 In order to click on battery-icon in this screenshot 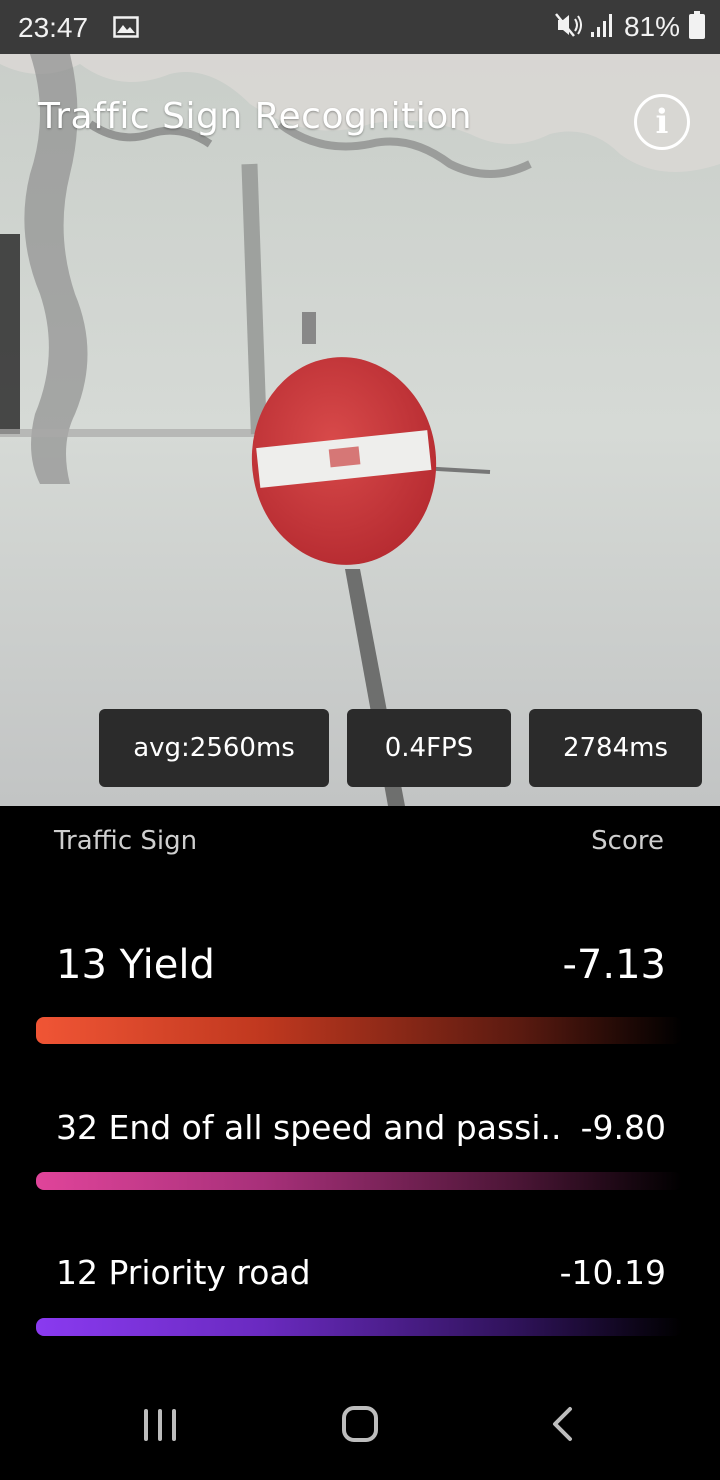, I will do `click(697, 27)`.